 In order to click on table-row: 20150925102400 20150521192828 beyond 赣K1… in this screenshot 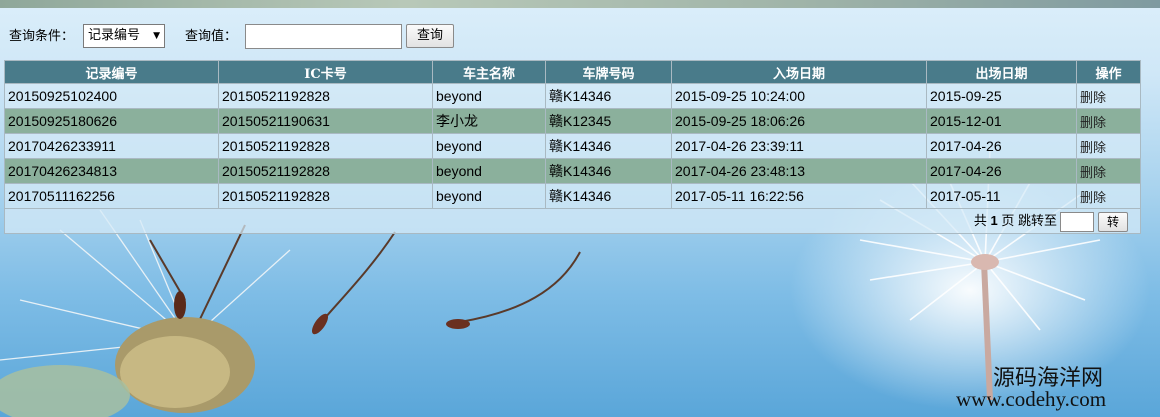, I will do `click(572, 96)`.